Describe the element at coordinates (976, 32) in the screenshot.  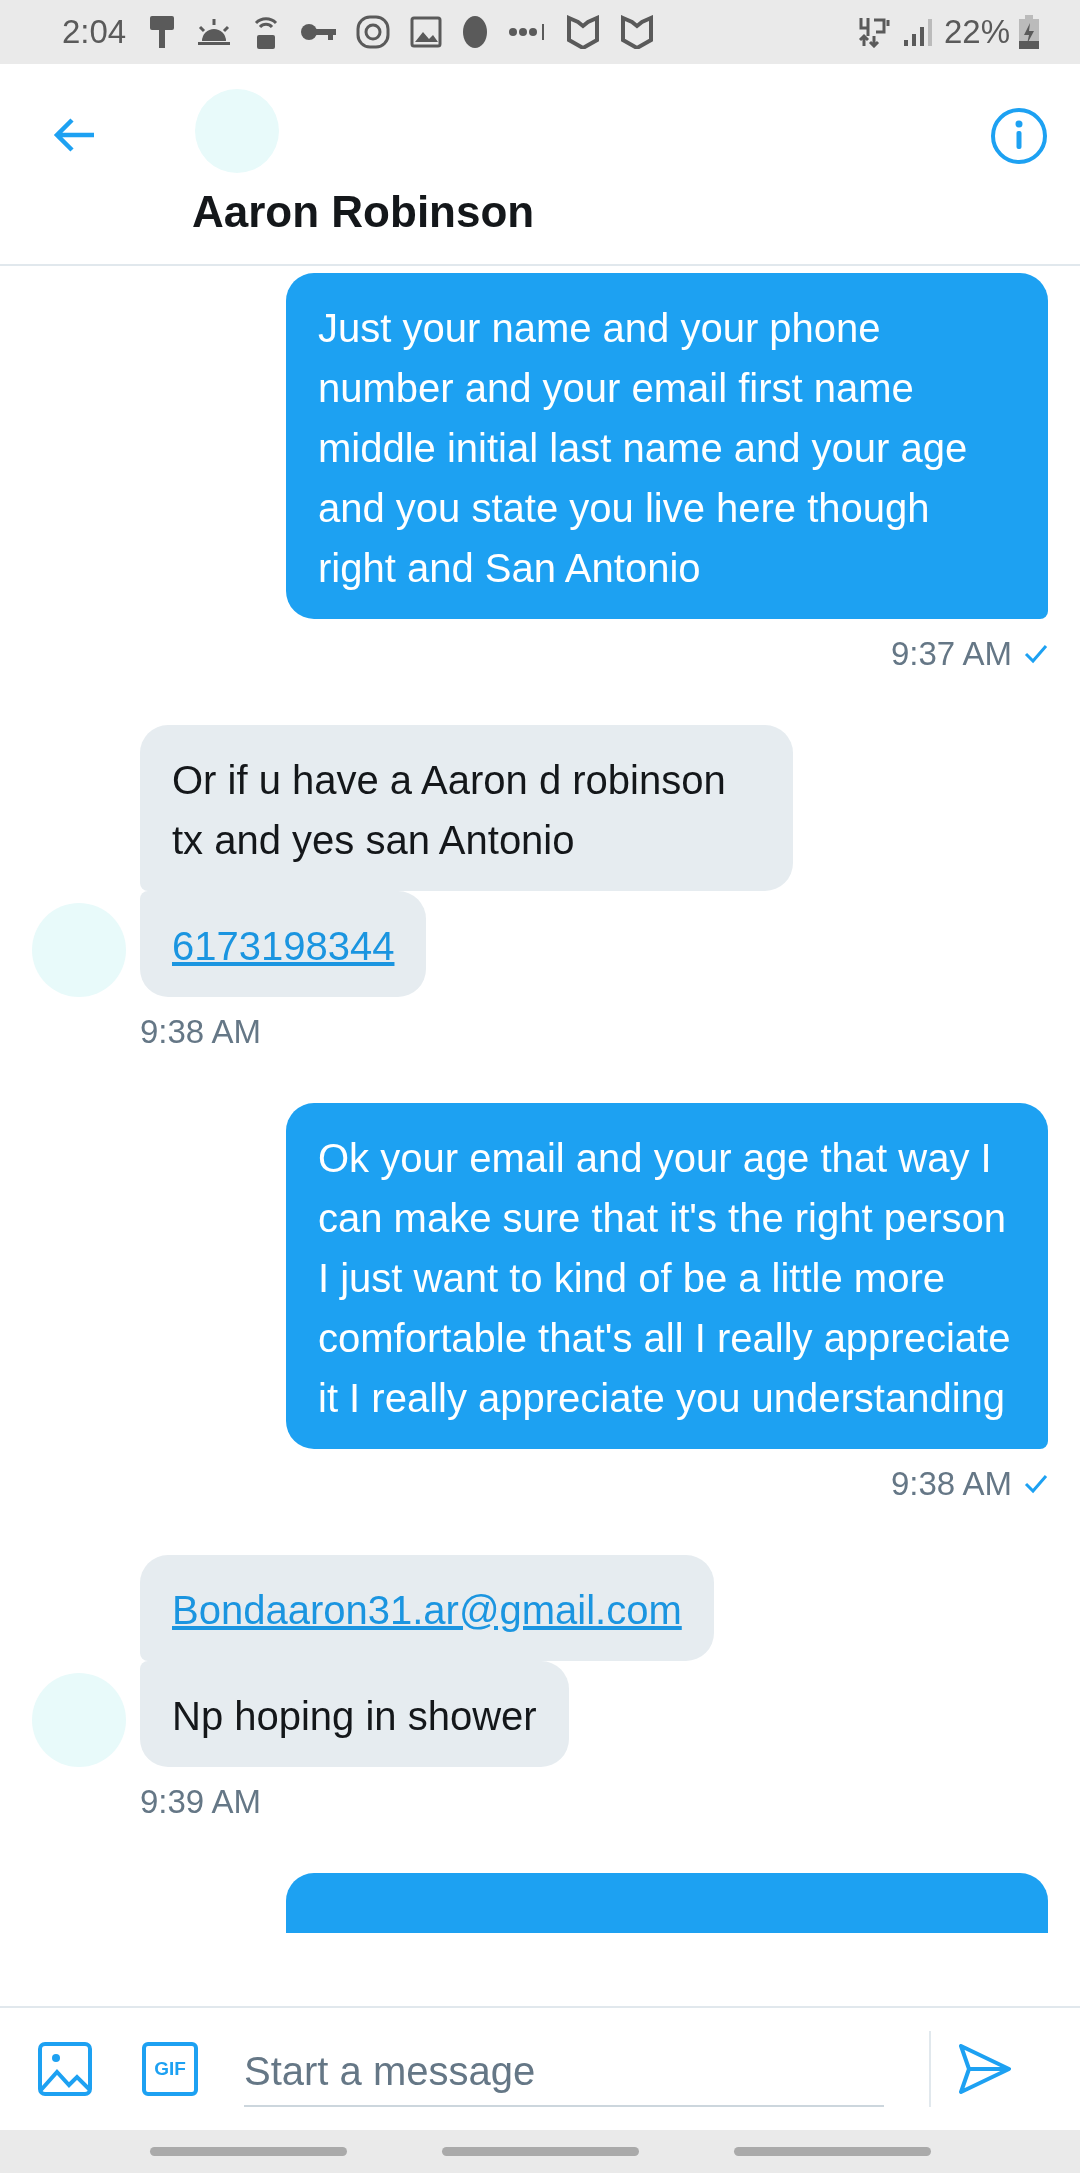
I see `battery-percentage: 22%` at that location.